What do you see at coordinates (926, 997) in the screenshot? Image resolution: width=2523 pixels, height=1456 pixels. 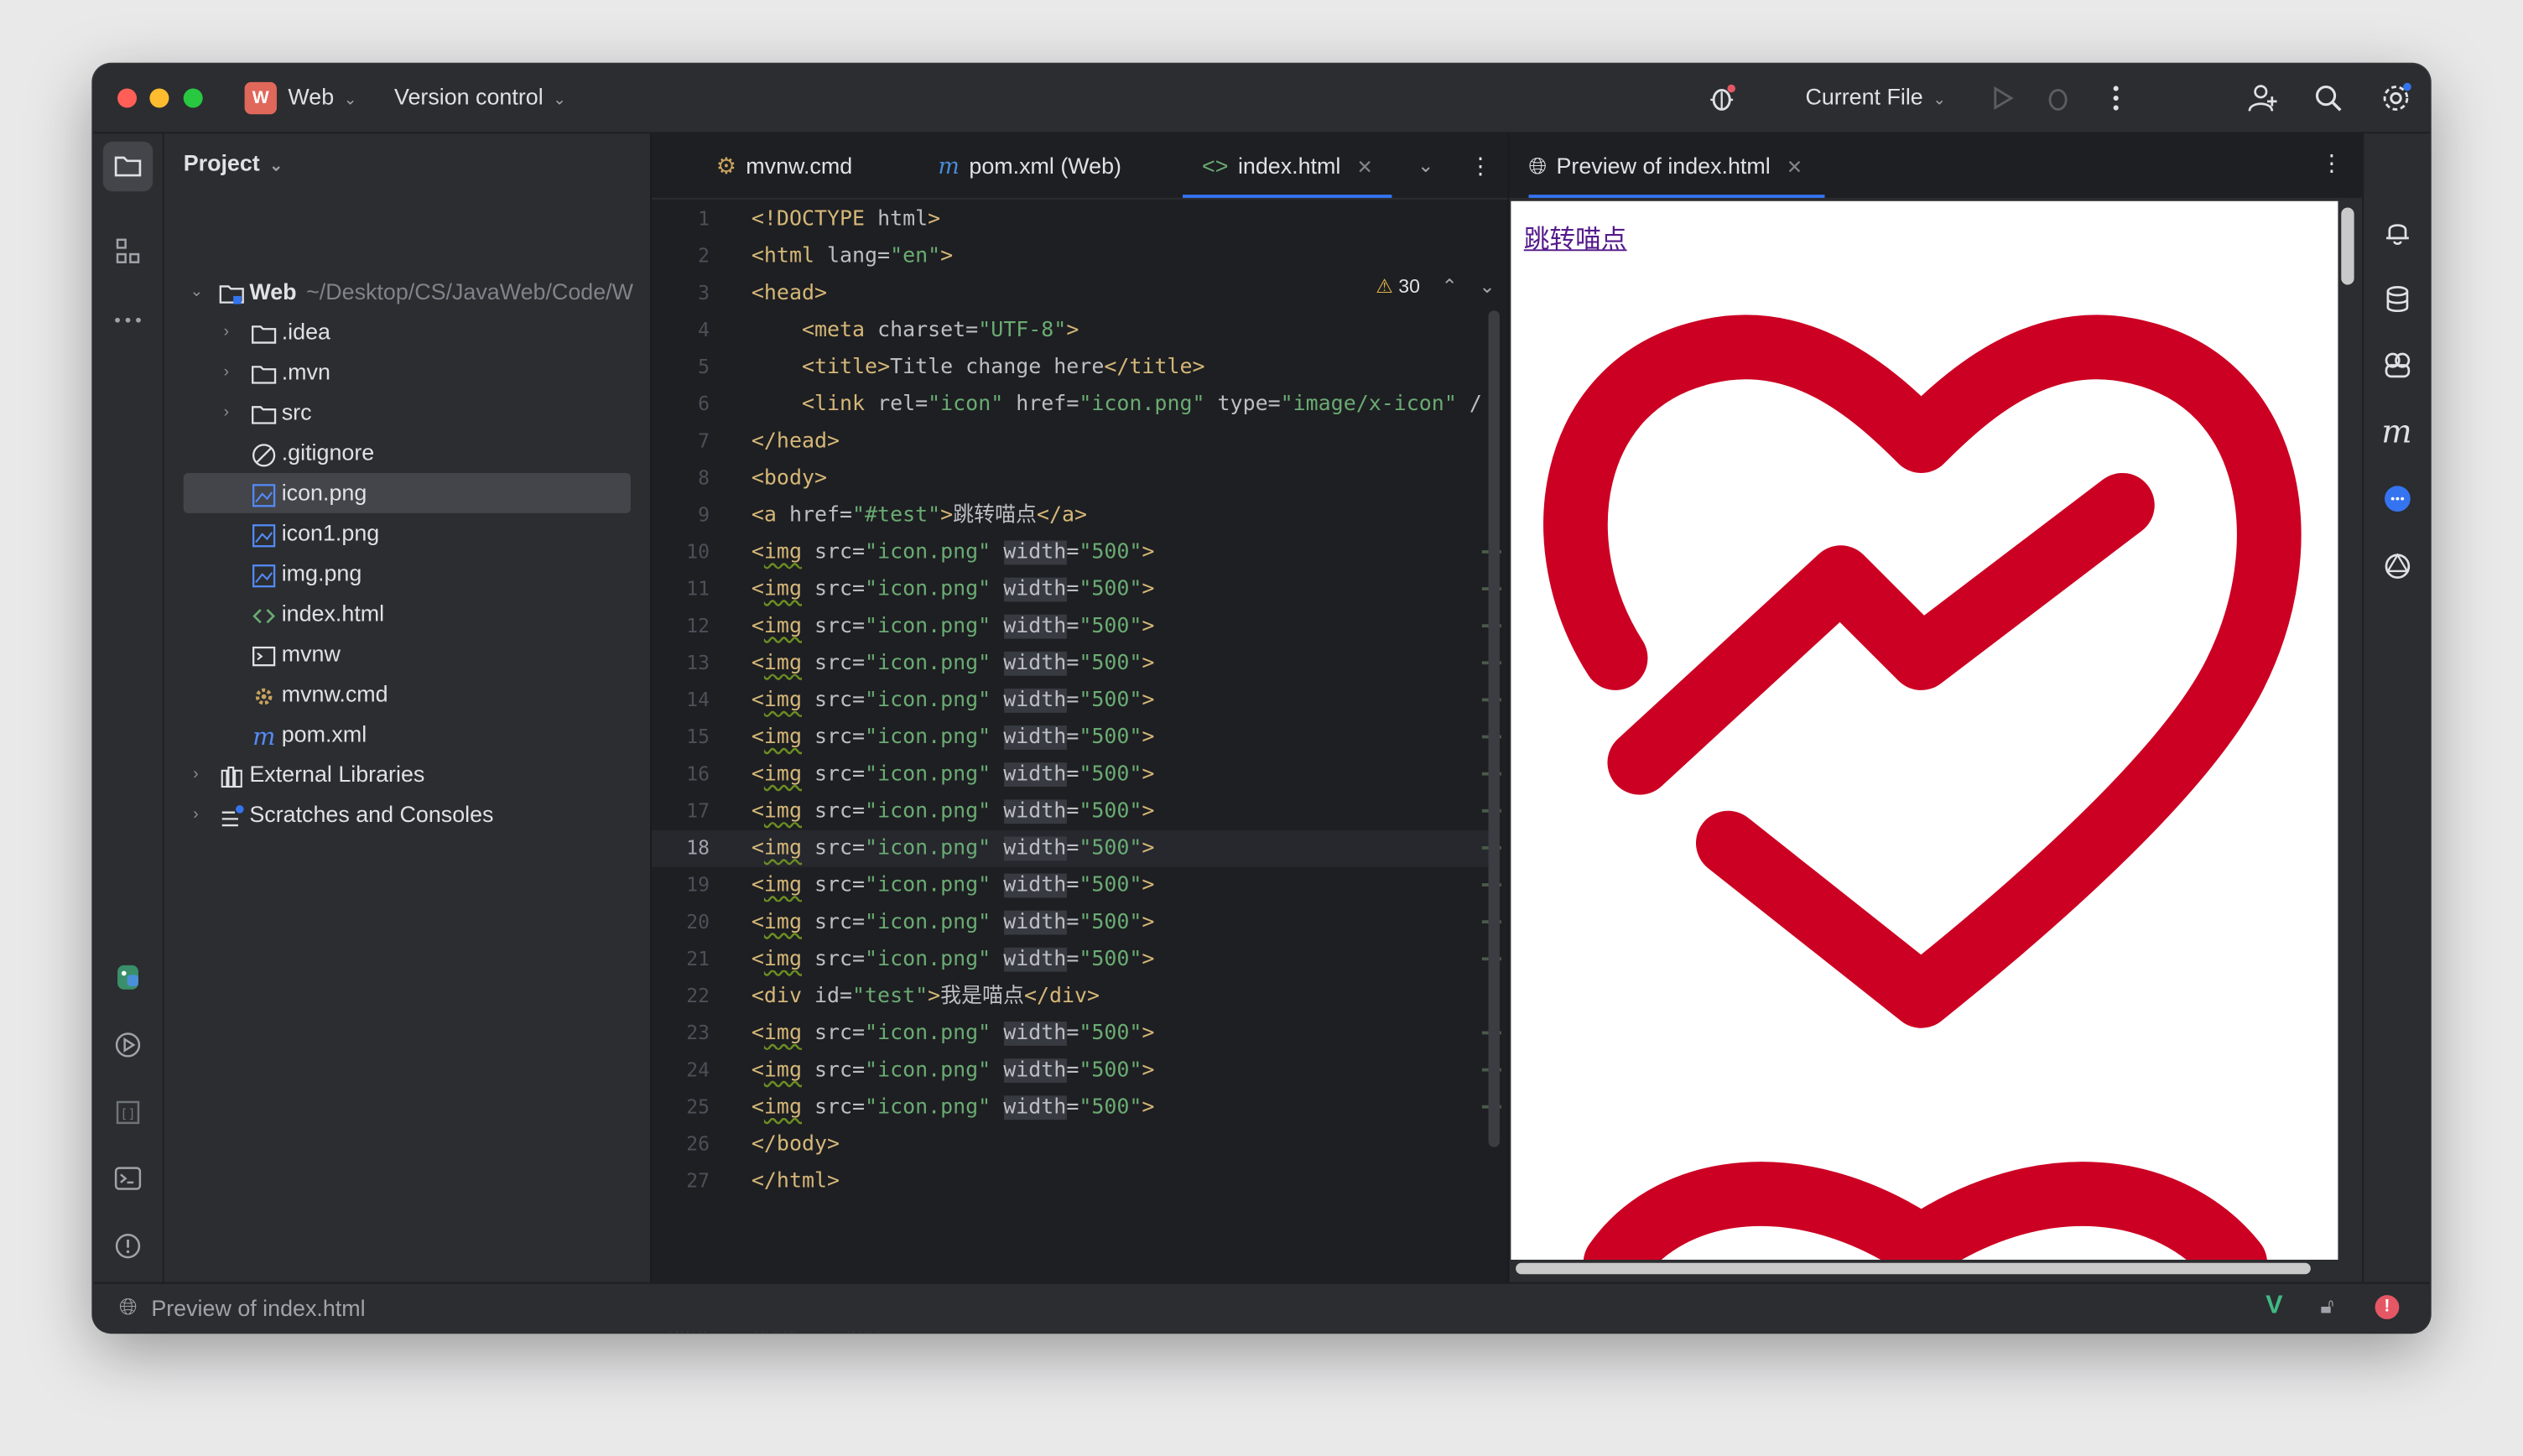 I see `code-line: <div id="test">我是喵点</div>` at bounding box center [926, 997].